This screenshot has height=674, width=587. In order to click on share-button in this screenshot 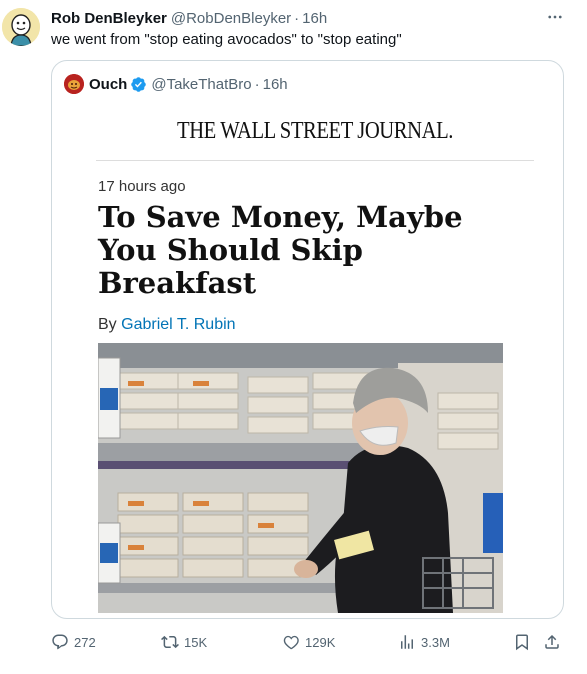, I will do `click(552, 642)`.